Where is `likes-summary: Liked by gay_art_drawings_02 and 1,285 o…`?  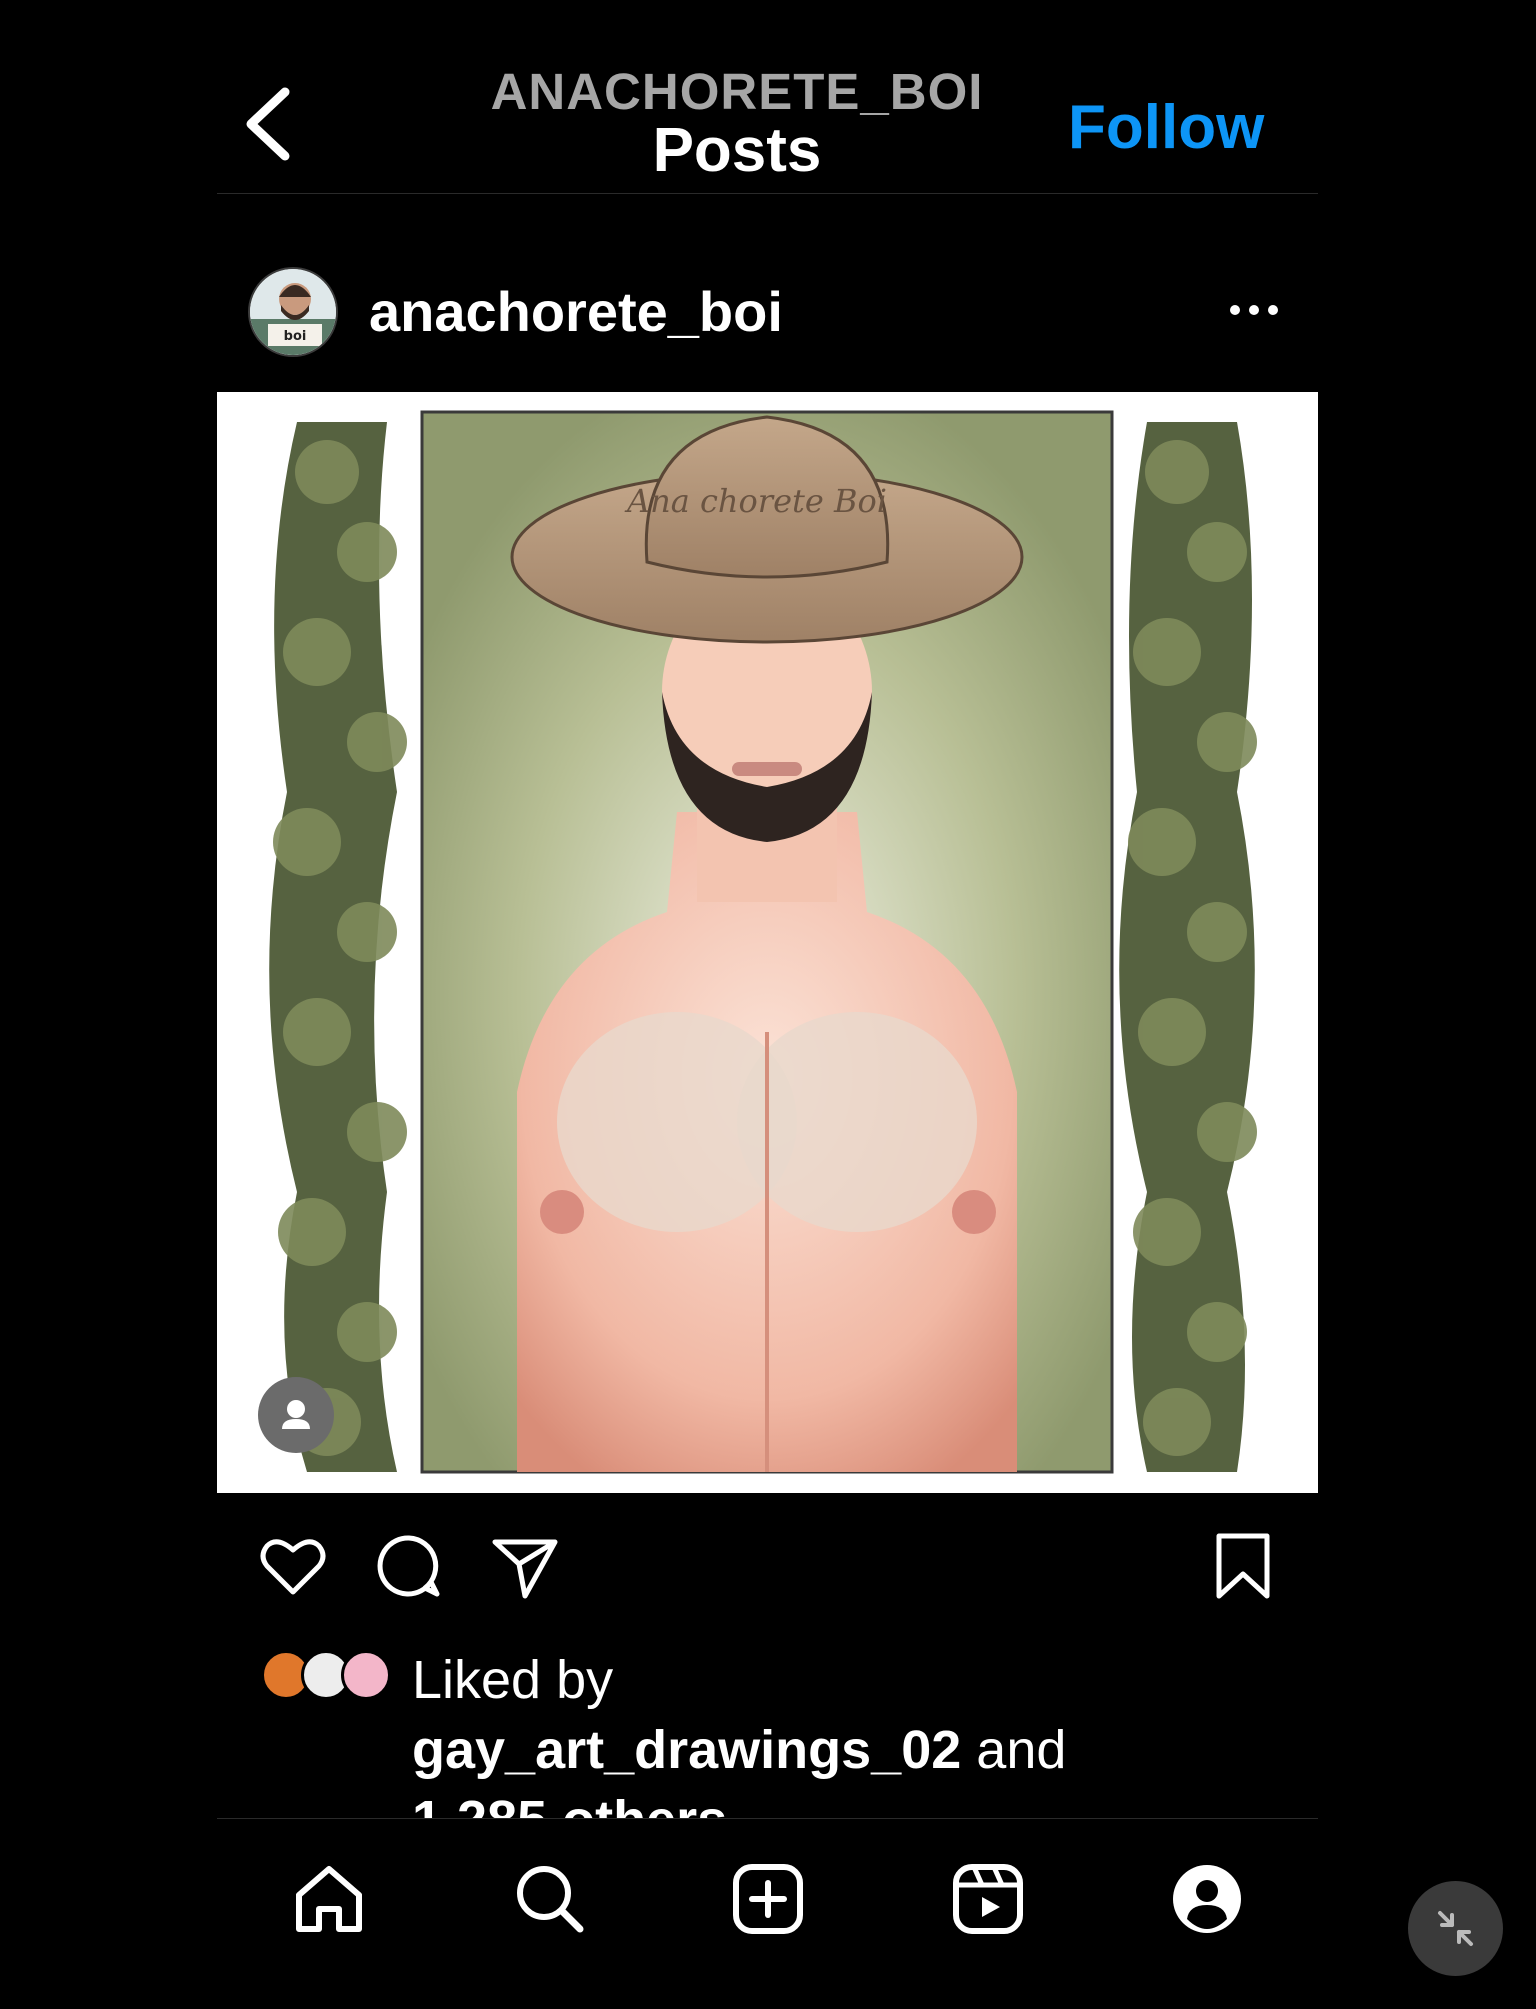 likes-summary: Liked by gay_art_drawings_02 and 1,285 o… is located at coordinates (767, 1730).